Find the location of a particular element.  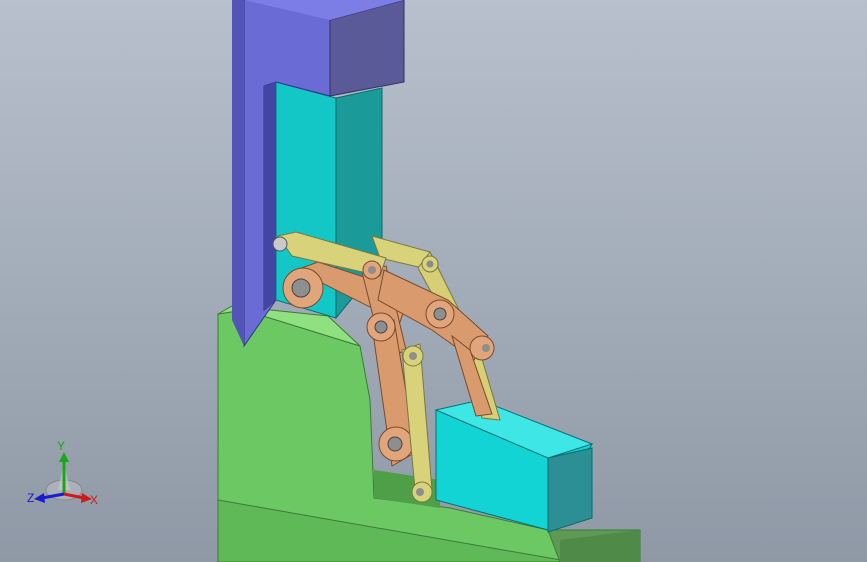

z-axis-arrow is located at coordinates (39, 498).